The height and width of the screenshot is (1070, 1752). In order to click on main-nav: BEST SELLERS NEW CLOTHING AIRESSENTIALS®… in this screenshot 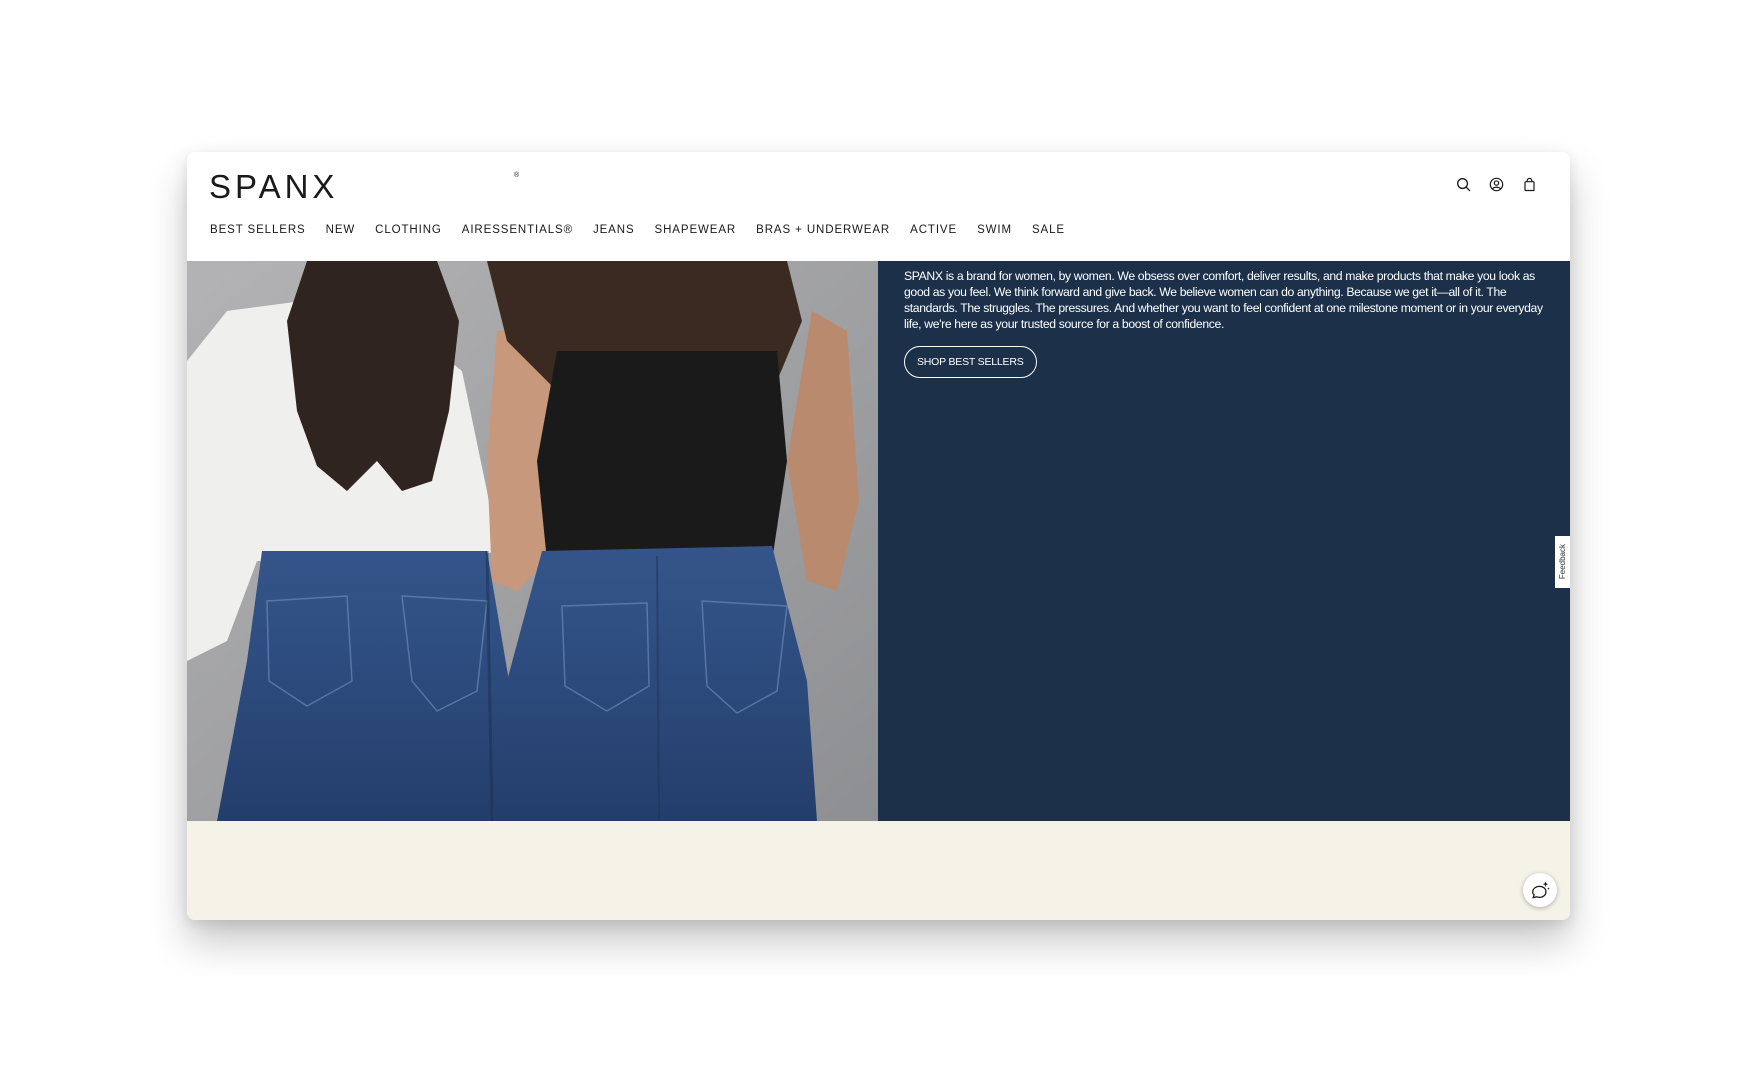, I will do `click(647, 230)`.